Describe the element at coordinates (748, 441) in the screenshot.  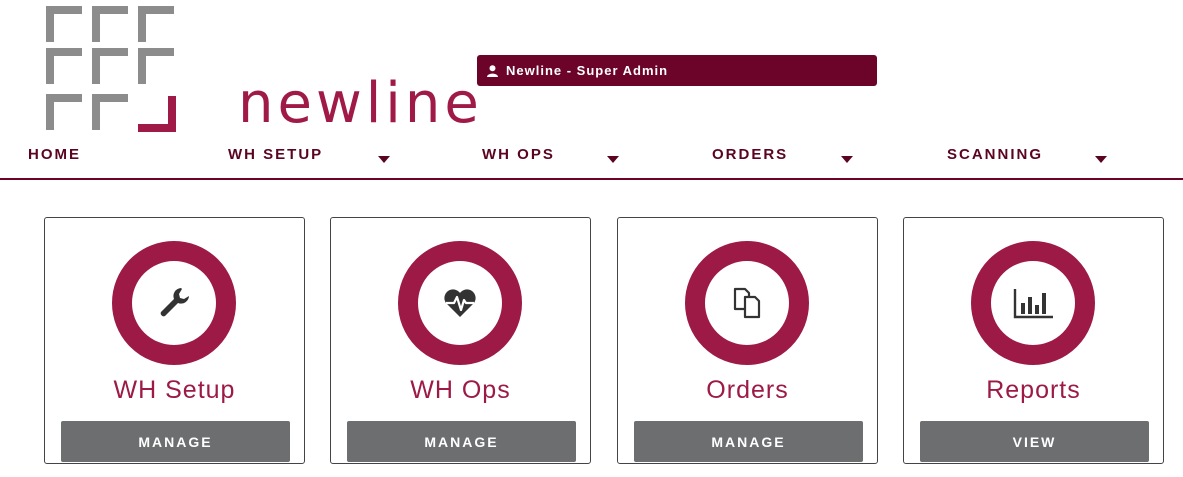
I see `manage-orders-button: MANAGE` at that location.